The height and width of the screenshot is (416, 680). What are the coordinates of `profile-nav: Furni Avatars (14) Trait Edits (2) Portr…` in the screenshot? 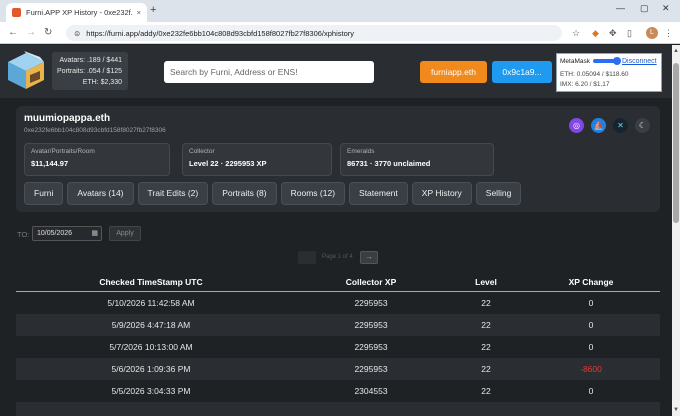 It's located at (273, 193).